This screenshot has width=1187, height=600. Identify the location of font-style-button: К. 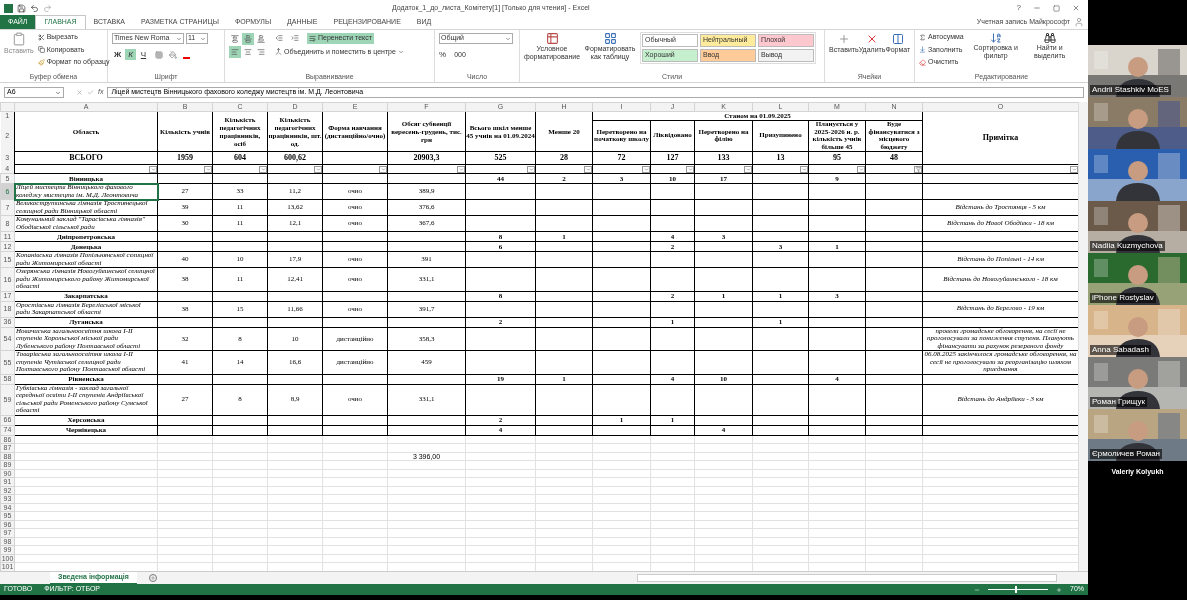
(130, 54).